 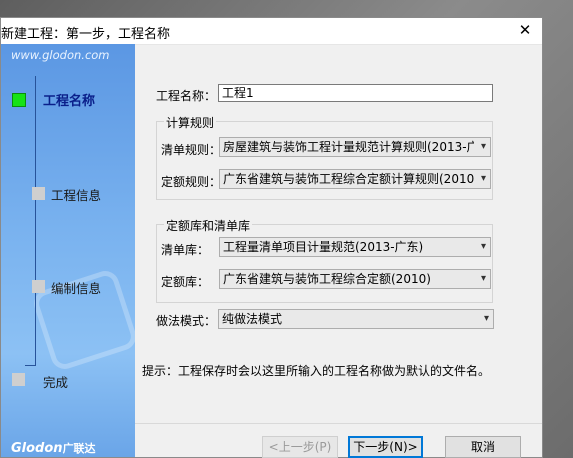 I want to click on method-mode-select: 纯做法模式 ▾, so click(x=356, y=319).